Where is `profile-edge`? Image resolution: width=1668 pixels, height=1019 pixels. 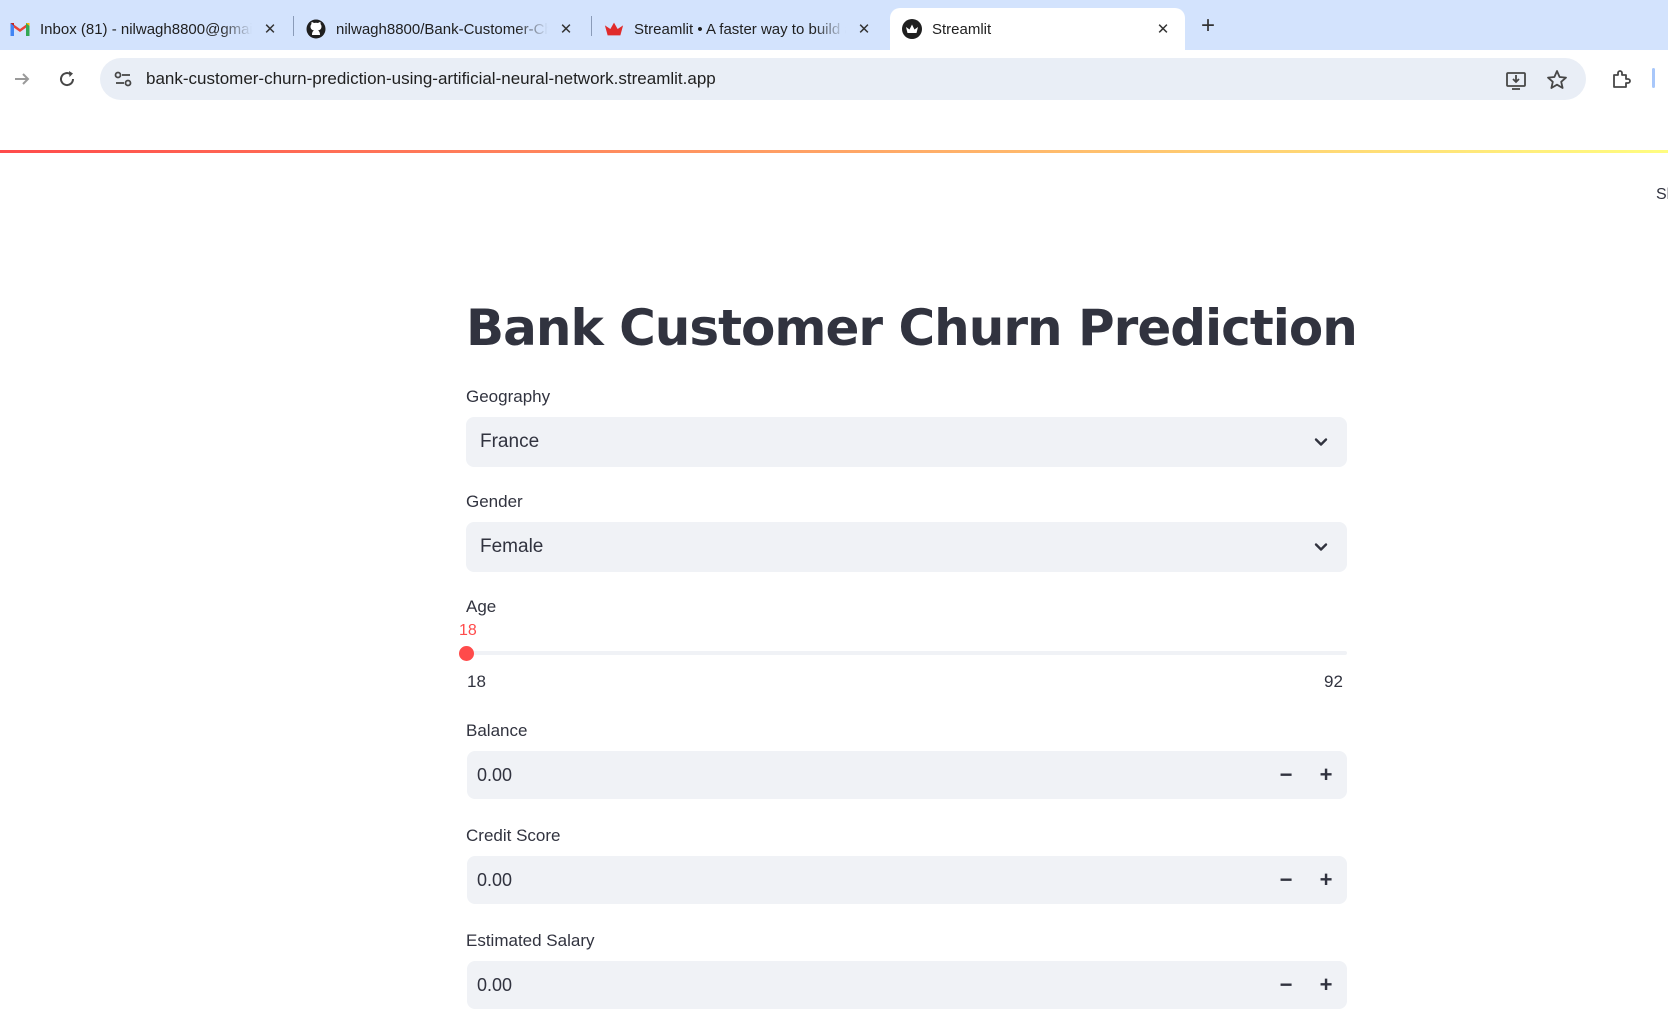 profile-edge is located at coordinates (1653, 78).